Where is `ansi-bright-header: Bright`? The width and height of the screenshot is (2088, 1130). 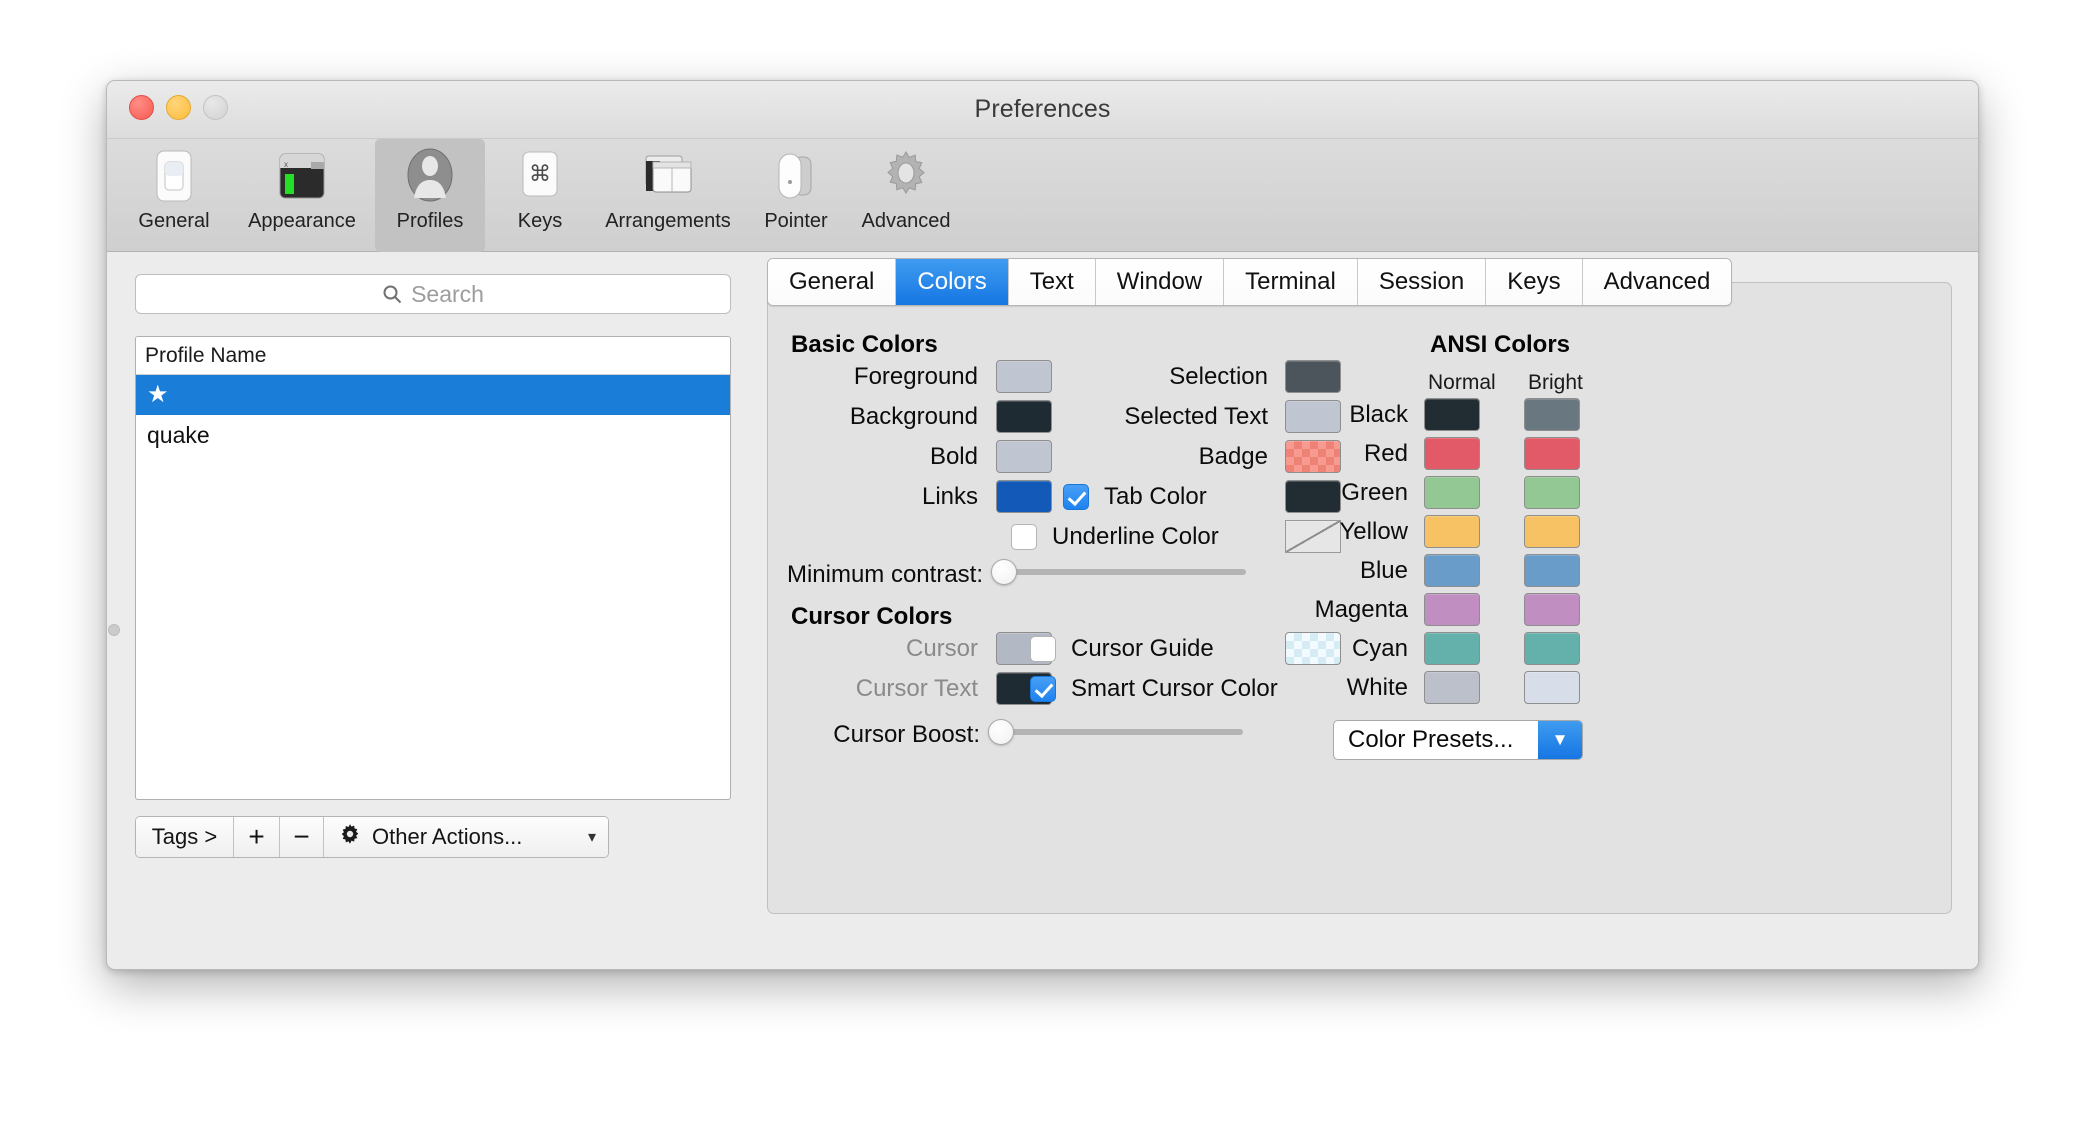
ansi-bright-header: Bright is located at coordinates (1555, 382).